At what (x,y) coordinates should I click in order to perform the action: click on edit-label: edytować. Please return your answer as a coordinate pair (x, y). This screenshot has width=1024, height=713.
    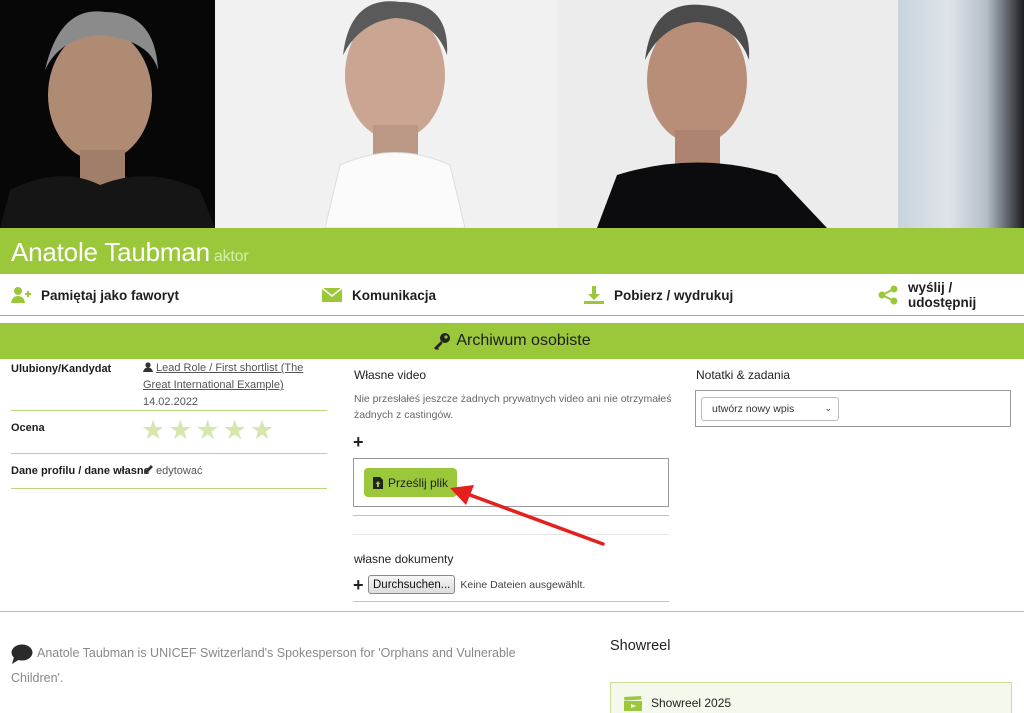
    Looking at the image, I should click on (179, 471).